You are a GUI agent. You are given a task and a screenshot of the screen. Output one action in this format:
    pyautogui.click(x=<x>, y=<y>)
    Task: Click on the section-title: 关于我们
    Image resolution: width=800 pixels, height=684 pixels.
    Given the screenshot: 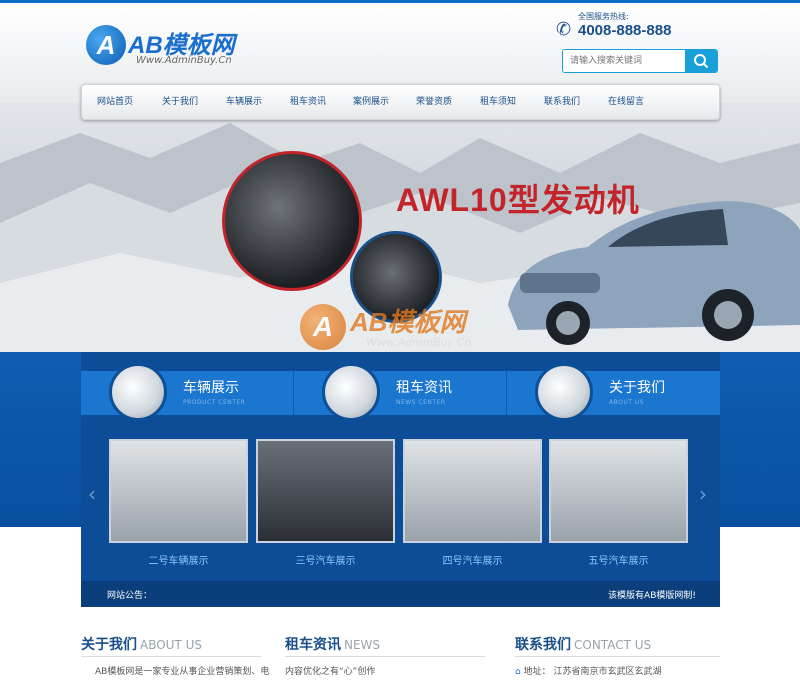 What is the action you would take?
    pyautogui.click(x=109, y=645)
    